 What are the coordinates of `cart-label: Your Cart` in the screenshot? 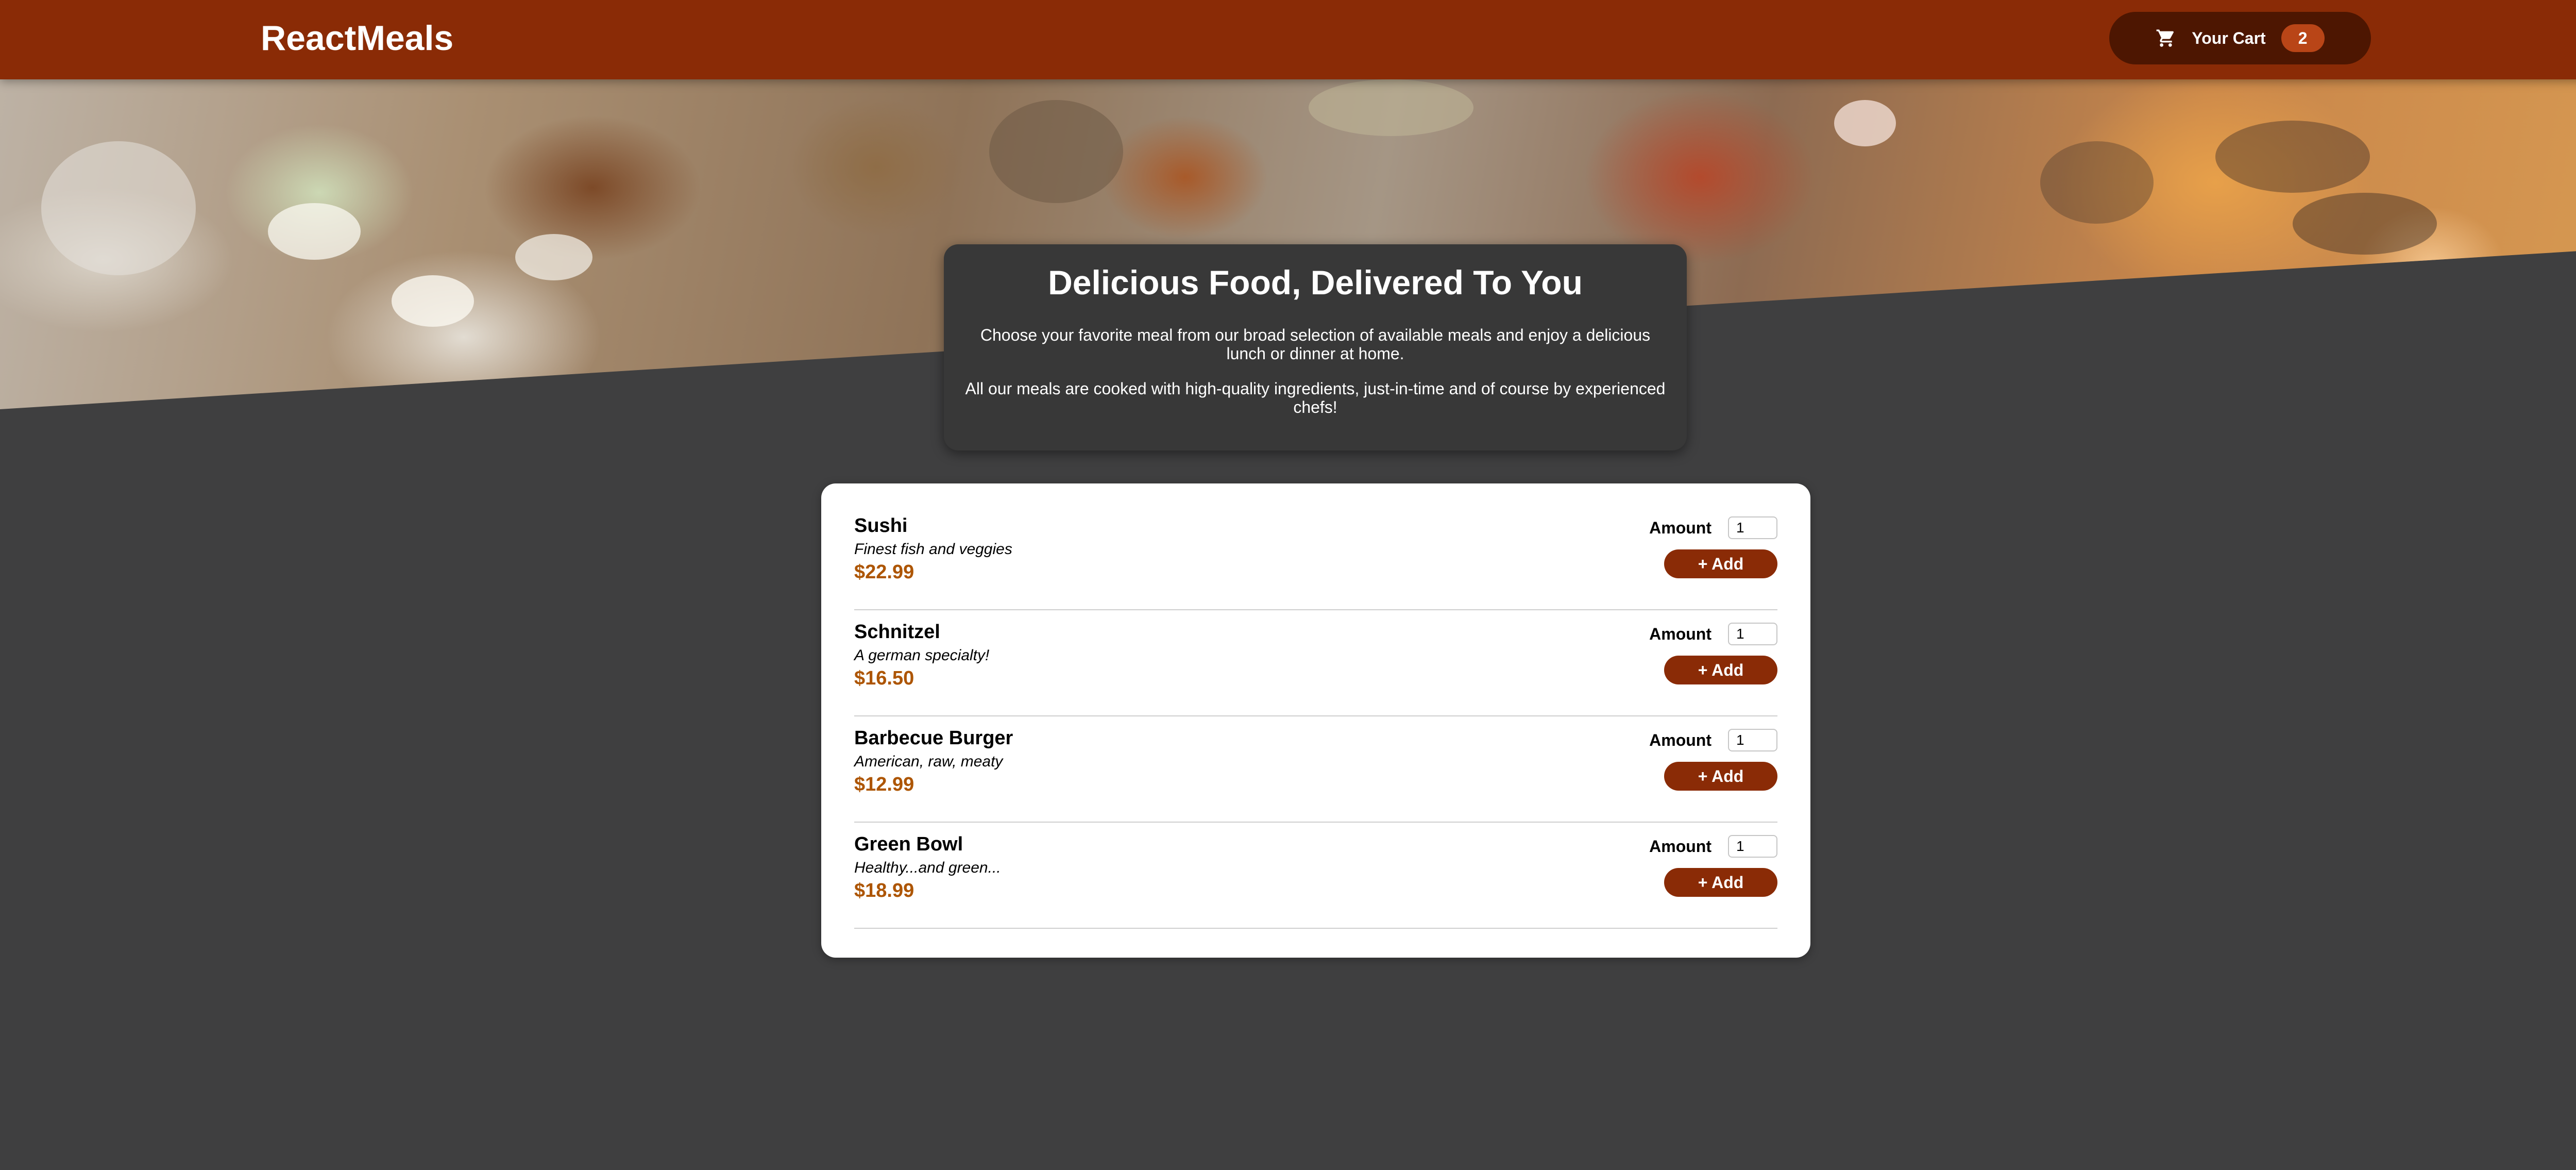 It's located at (2229, 38).